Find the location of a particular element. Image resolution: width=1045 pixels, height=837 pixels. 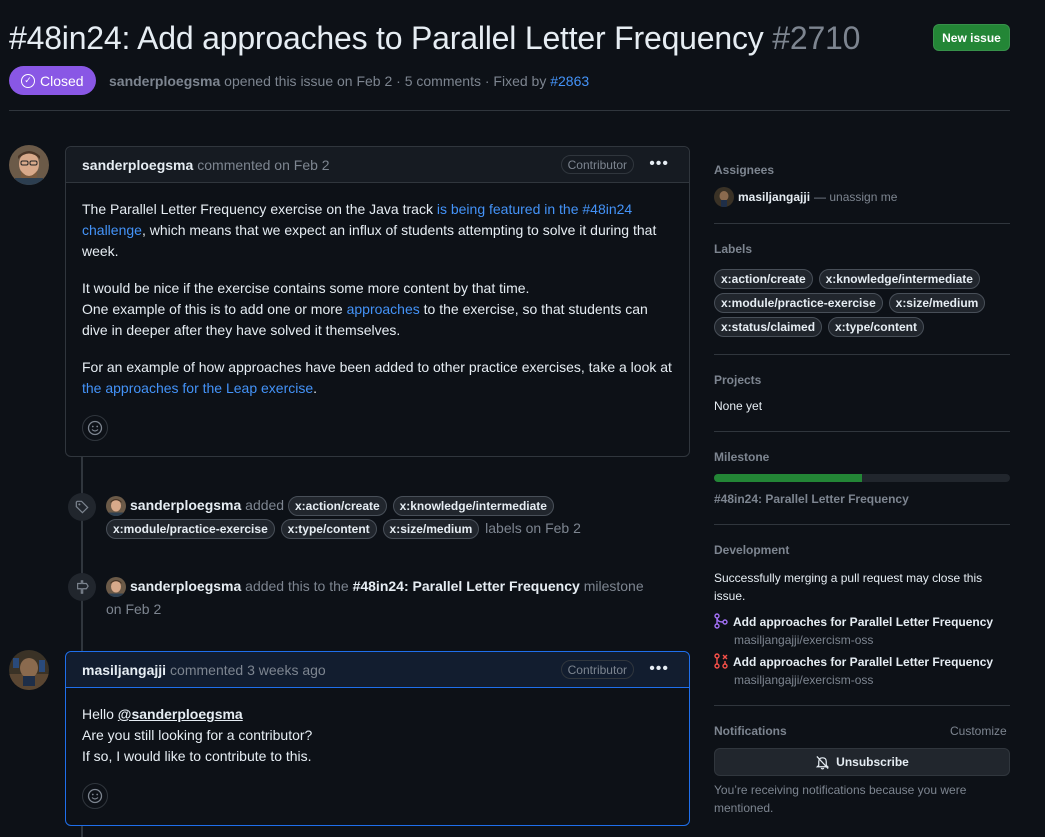

unassign-me-link: — unassign me is located at coordinates (855, 197).